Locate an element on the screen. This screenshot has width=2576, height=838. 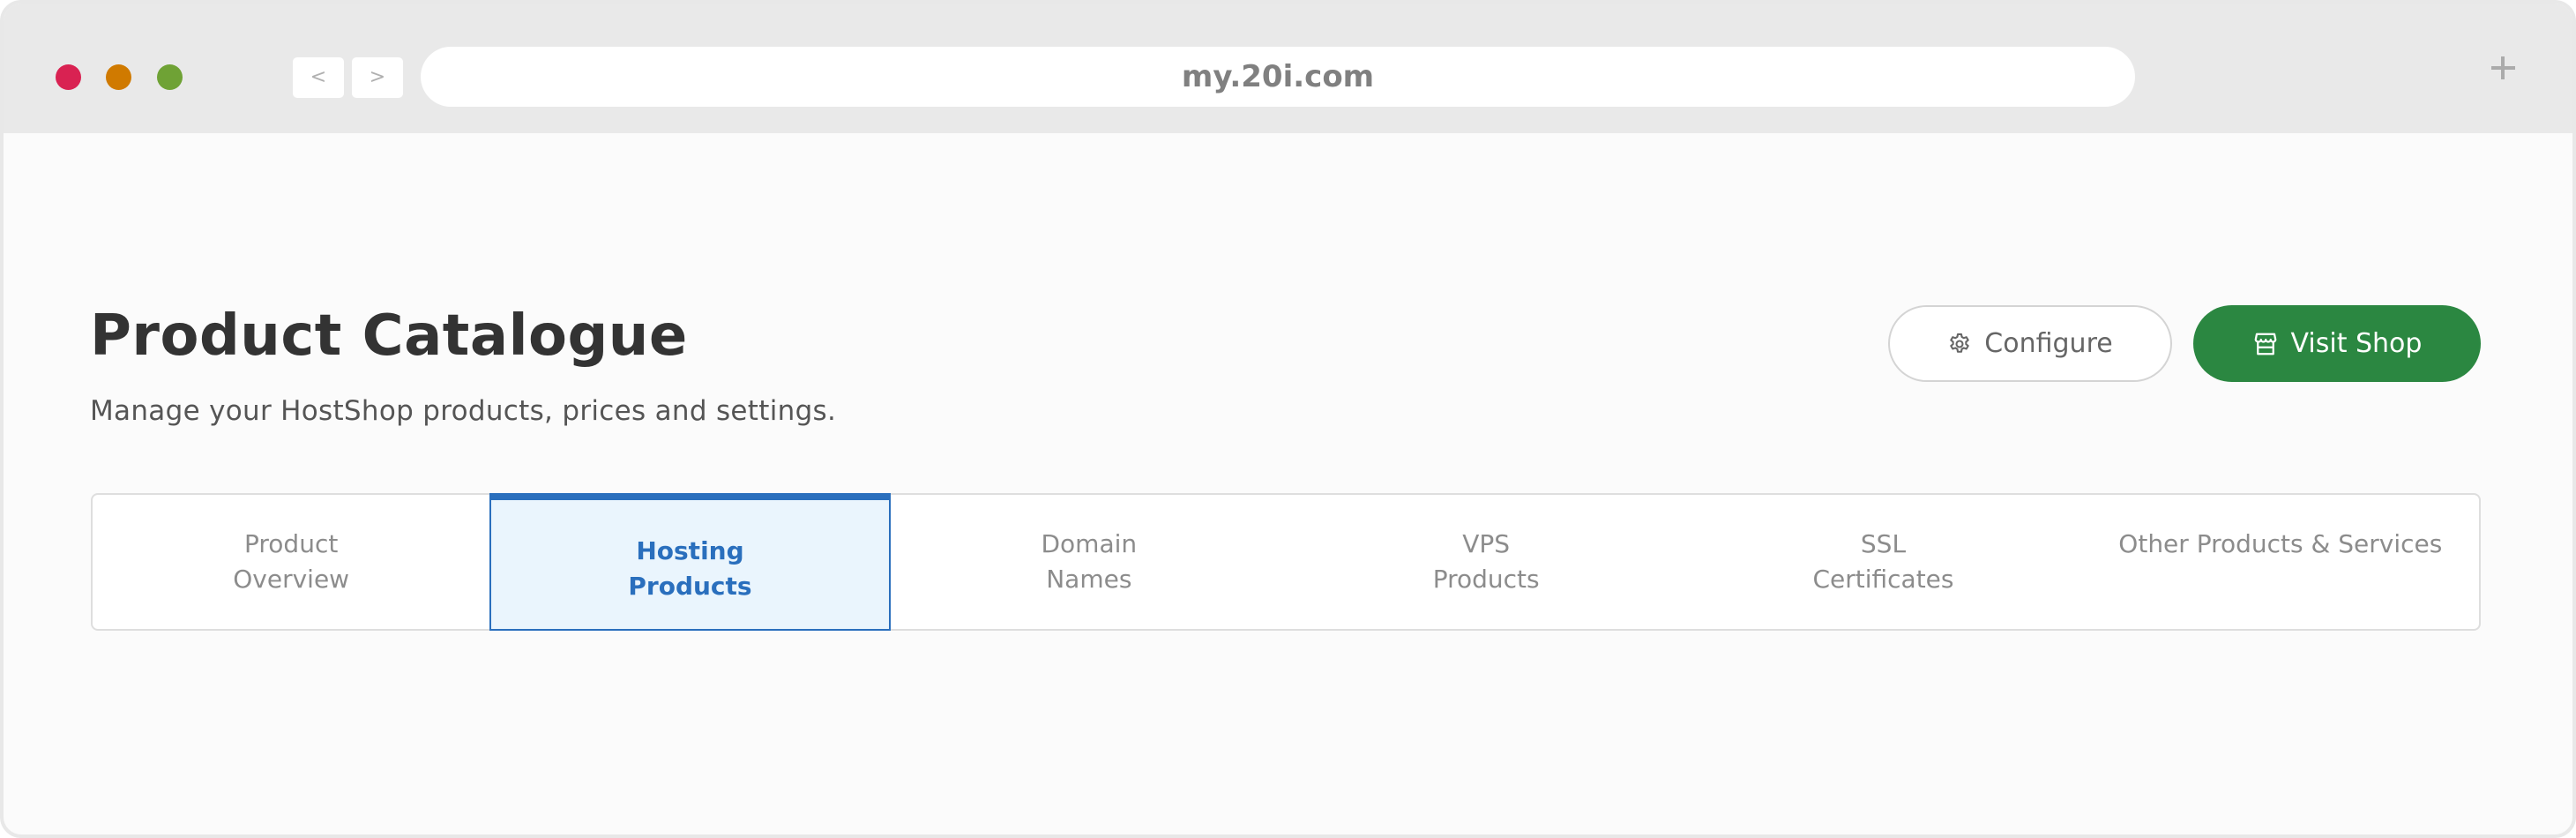
tab-label-line: SSL is located at coordinates (1883, 544).